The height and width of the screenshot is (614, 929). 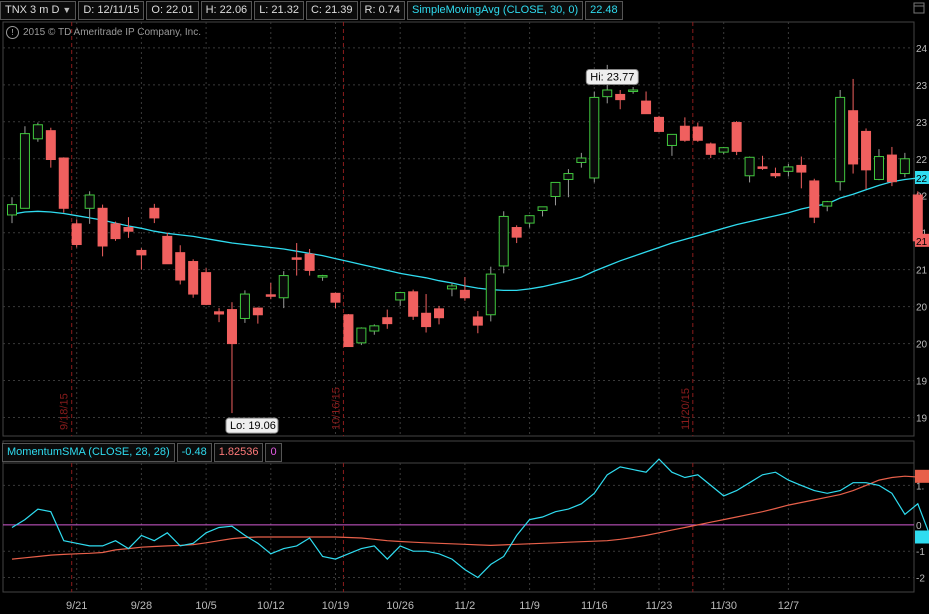 I want to click on month-divider-label: 10/16/15, so click(x=336, y=408).